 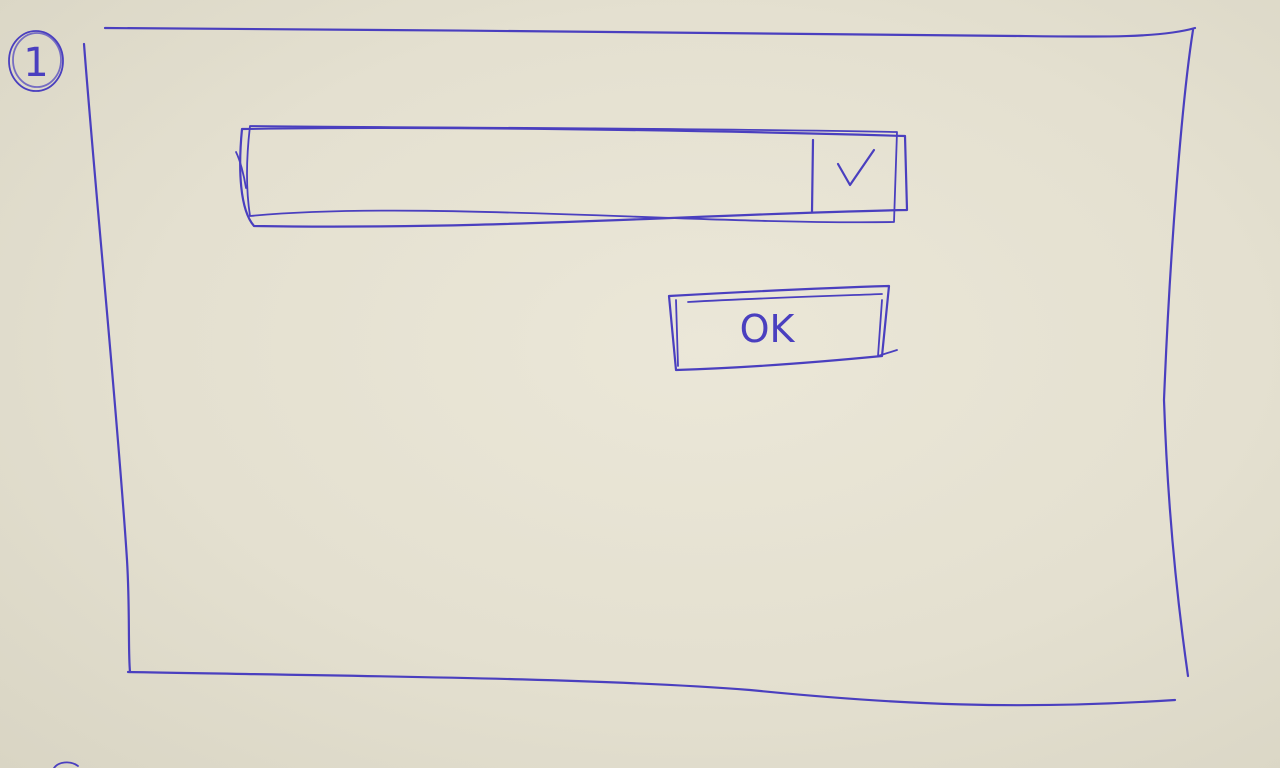 I want to click on chevron-down-icon, so click(x=856, y=167).